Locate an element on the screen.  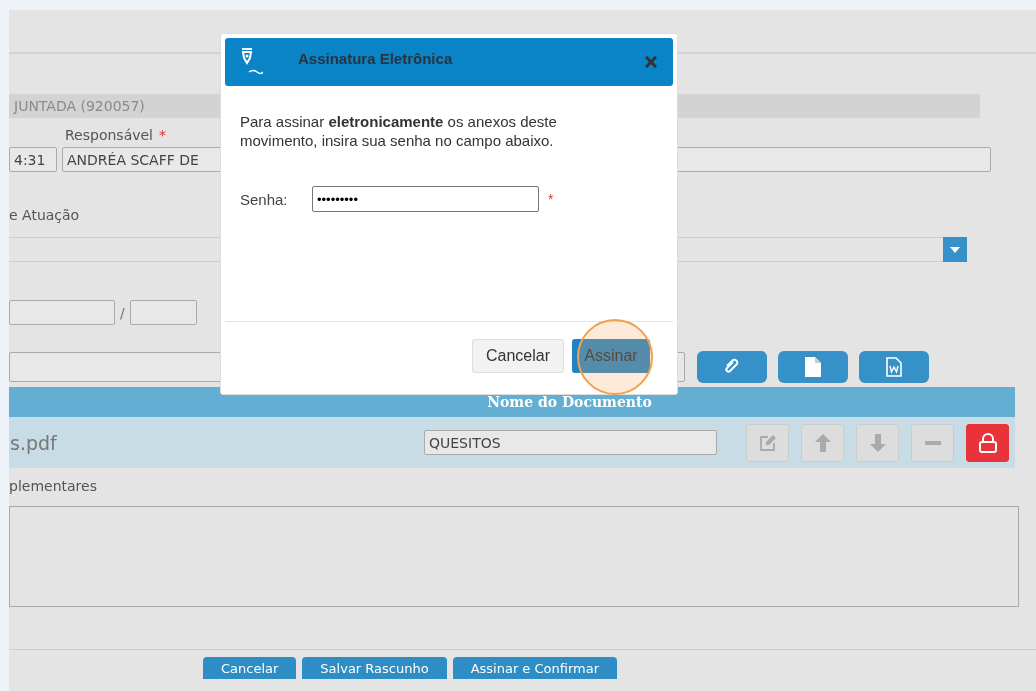
arrow-down-icon is located at coordinates (877, 442).